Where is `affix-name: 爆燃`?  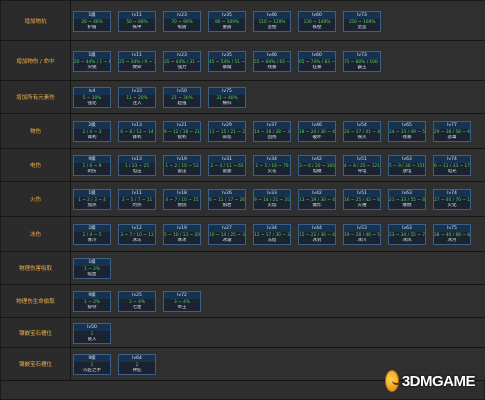 affix-name: 爆燃 is located at coordinates (407, 206).